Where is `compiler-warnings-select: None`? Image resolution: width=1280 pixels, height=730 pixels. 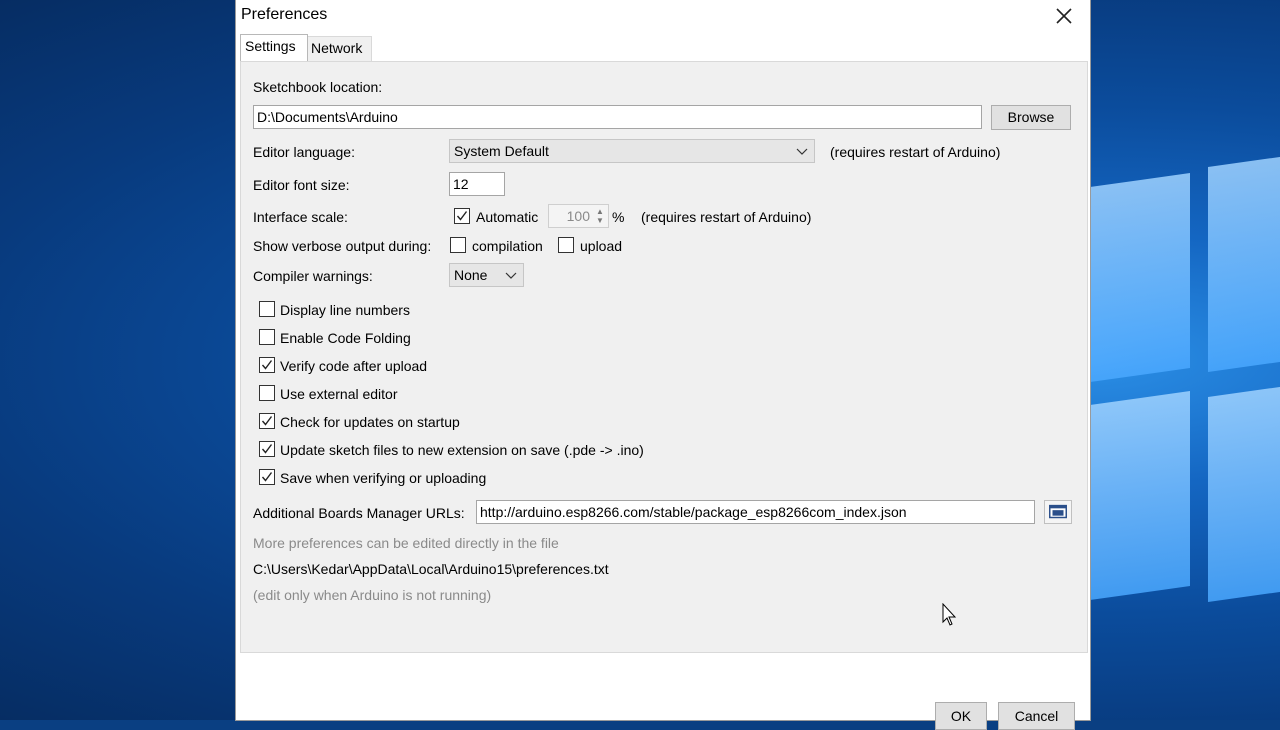
compiler-warnings-select: None is located at coordinates (486, 275).